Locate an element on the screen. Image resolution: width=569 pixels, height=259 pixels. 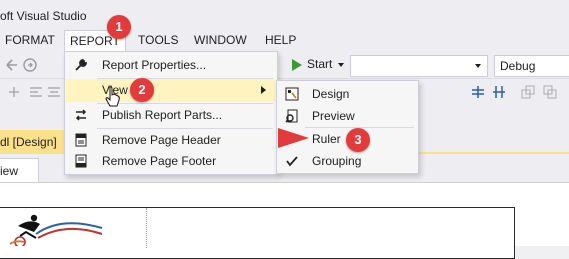
menu-bar: FORMAT REPORT TOOLS WINDOW HELP is located at coordinates (284, 41).